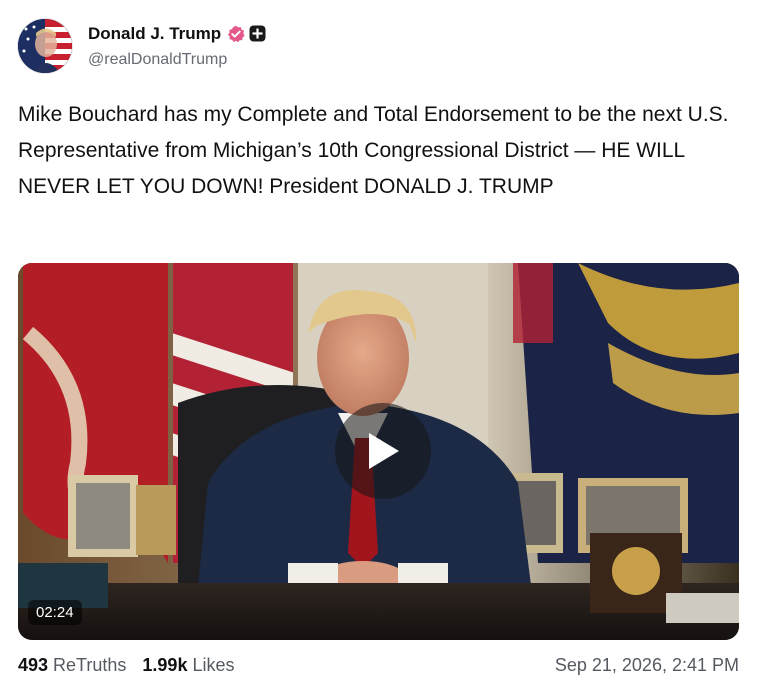 Image resolution: width=760 pixels, height=697 pixels. Describe the element at coordinates (647, 665) in the screenshot. I see `post-timestamp: Sep 21, 2026, 2:41 PM` at that location.